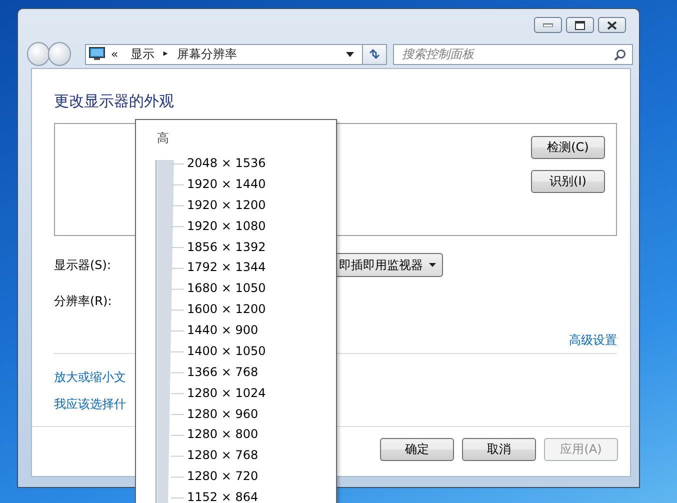 The width and height of the screenshot is (677, 503). What do you see at coordinates (163, 138) in the screenshot?
I see `slider-top-label: 高` at bounding box center [163, 138].